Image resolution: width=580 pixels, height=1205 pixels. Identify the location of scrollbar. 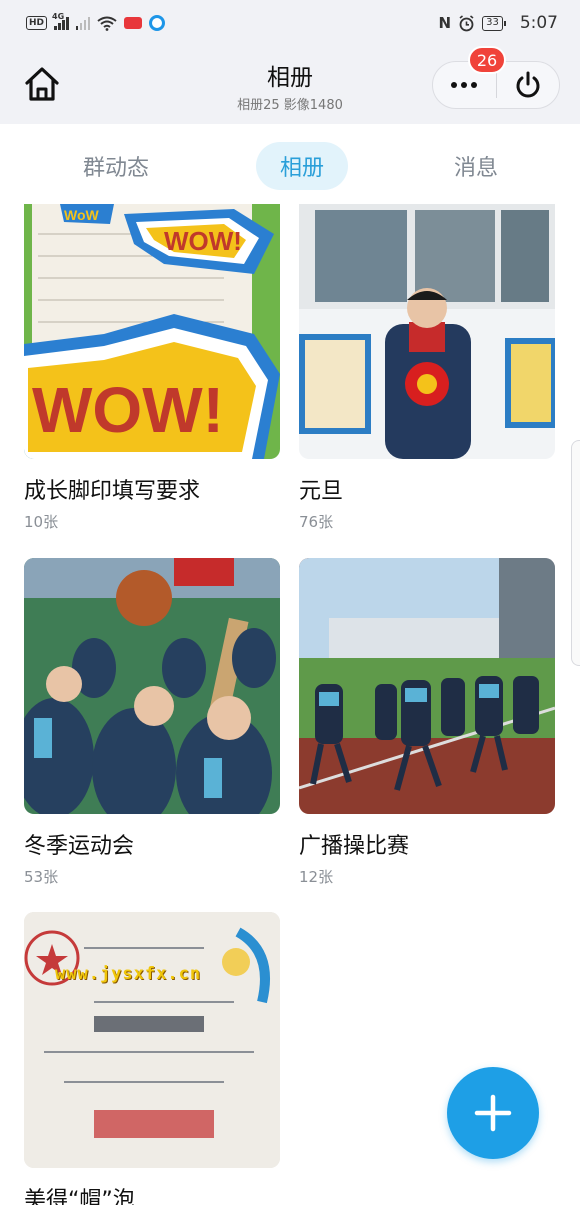
(575, 553).